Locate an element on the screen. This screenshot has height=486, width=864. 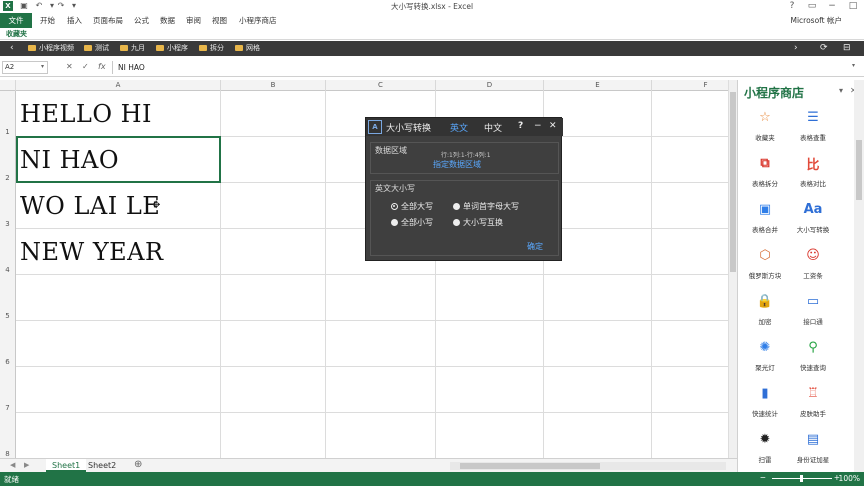
tool-label: 表格合并 is located at coordinates (765, 230).